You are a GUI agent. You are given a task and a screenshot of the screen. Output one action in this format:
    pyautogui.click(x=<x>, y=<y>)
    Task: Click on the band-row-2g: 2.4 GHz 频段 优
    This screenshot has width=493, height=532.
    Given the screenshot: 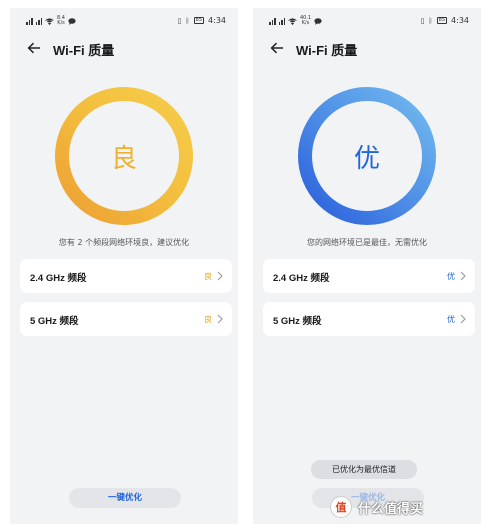 What is the action you would take?
    pyautogui.click(x=369, y=276)
    